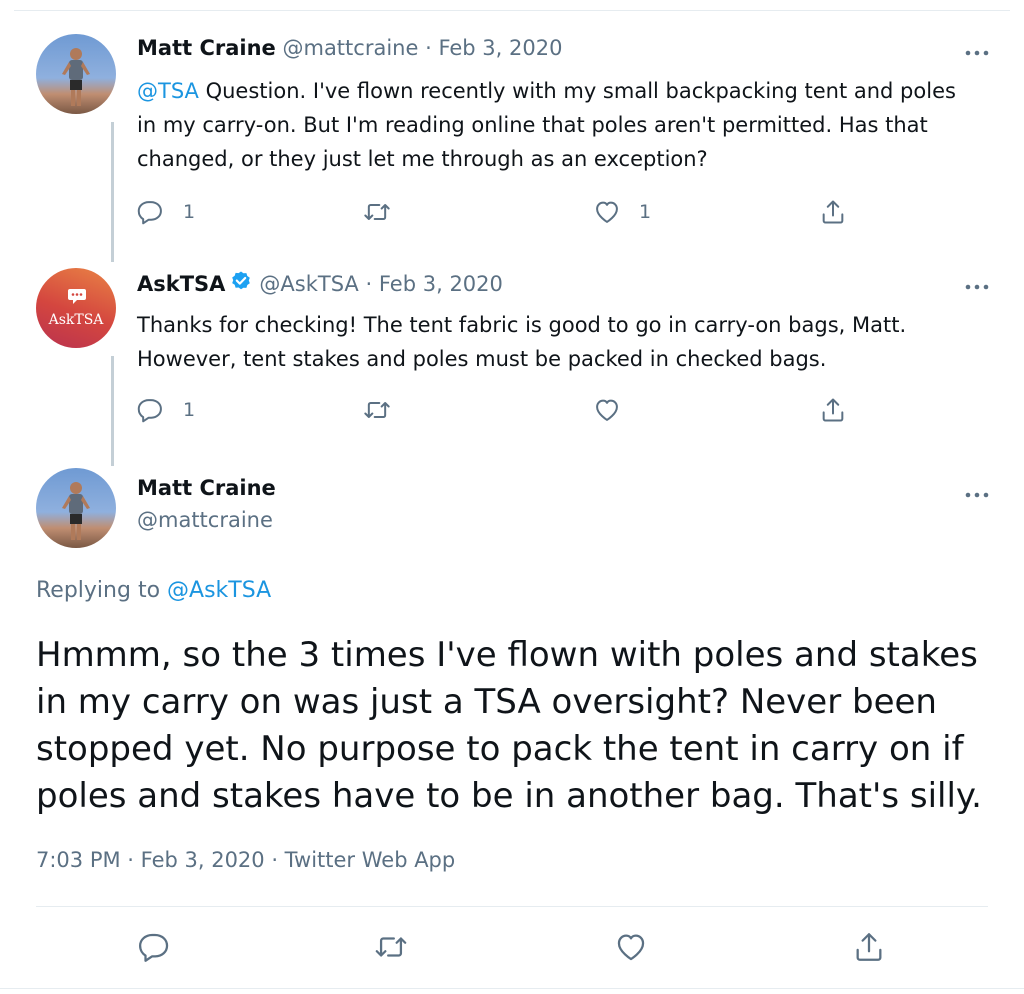 Image resolution: width=1024 pixels, height=994 pixels. I want to click on main-tweet-actions, so click(518, 947).